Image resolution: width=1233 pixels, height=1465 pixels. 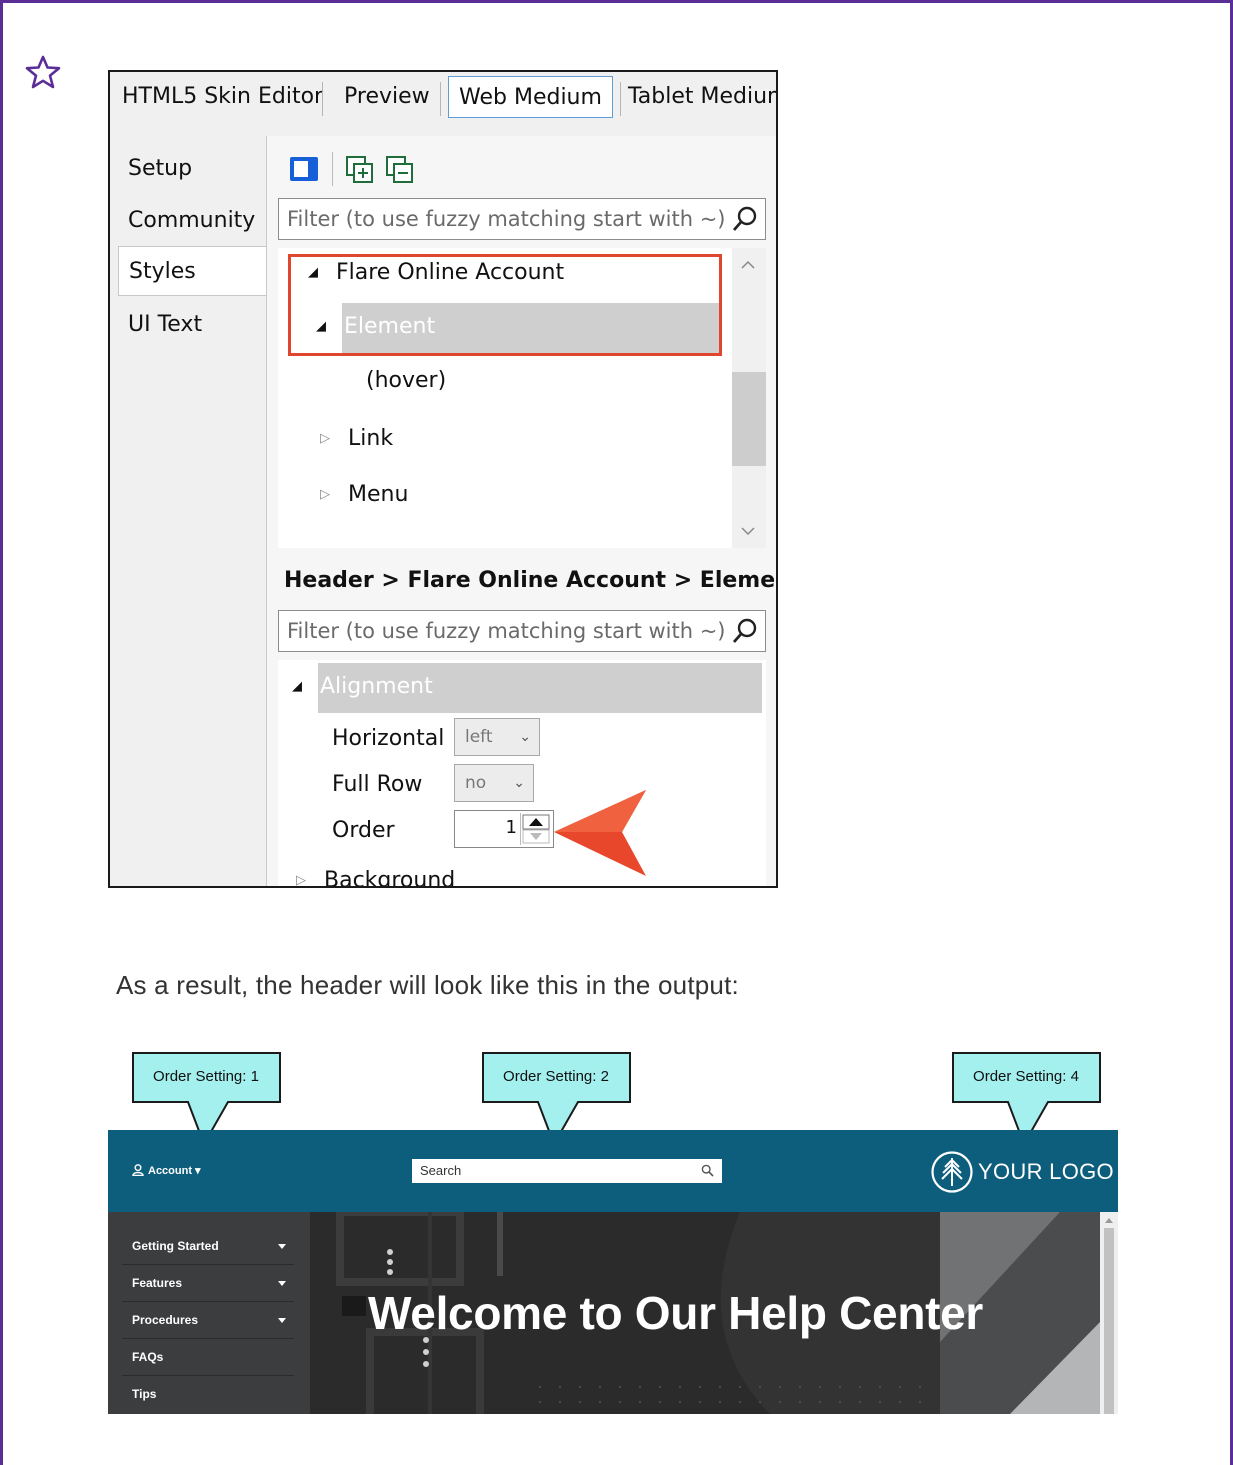 What do you see at coordinates (530, 97) in the screenshot?
I see `tab-web-medium: Web Medium` at bounding box center [530, 97].